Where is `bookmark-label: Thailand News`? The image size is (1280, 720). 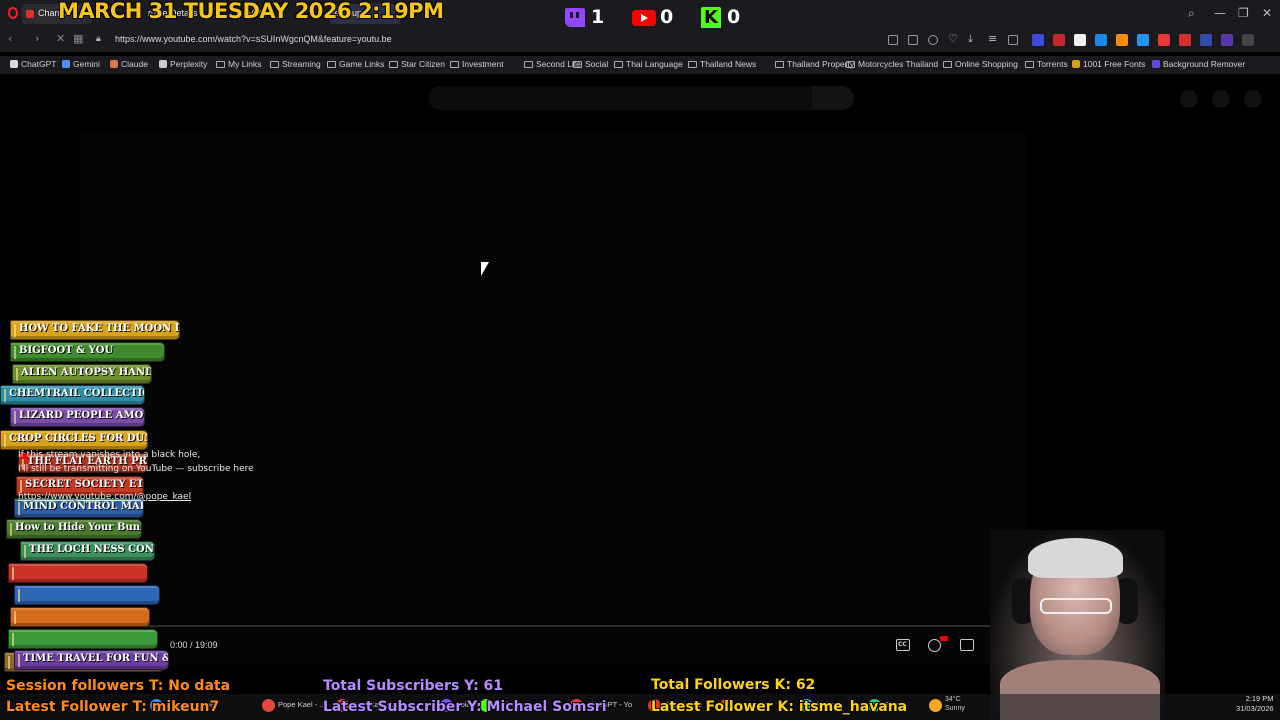 bookmark-label: Thailand News is located at coordinates (728, 64).